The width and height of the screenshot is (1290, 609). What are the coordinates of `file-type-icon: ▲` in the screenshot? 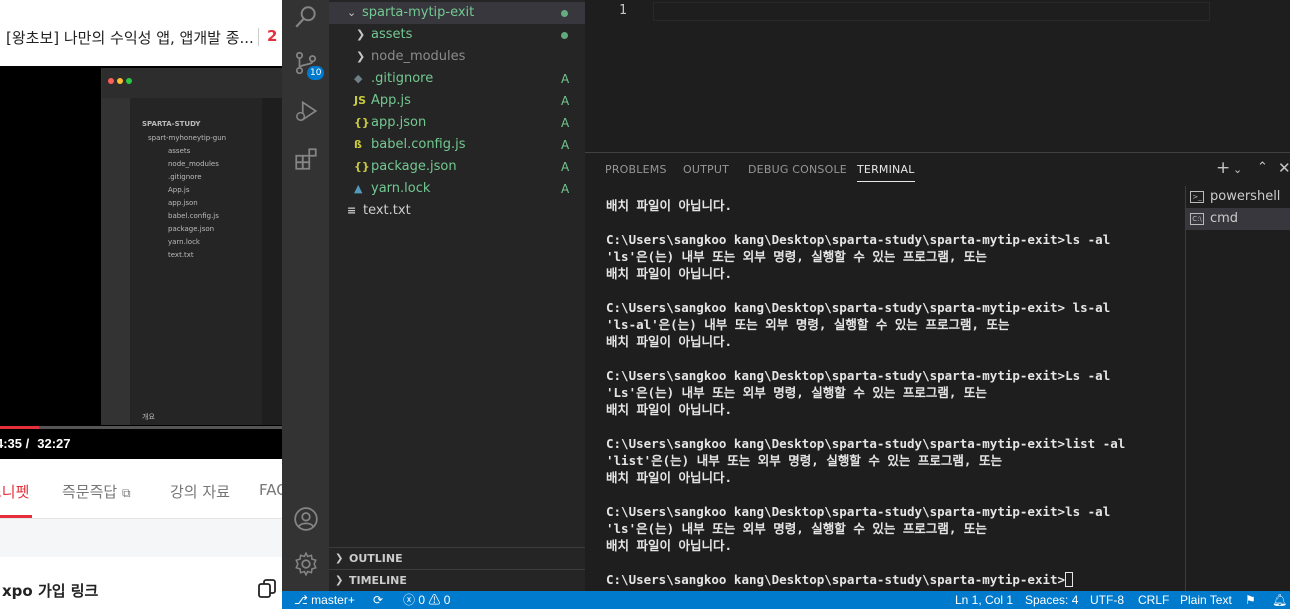 It's located at (358, 188).